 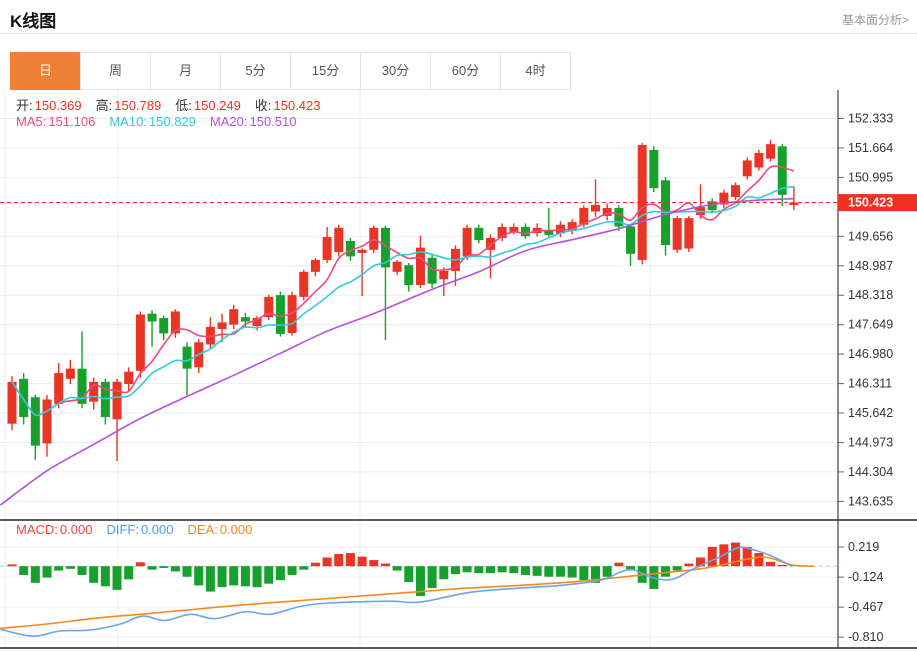 What do you see at coordinates (870, 354) in the screenshot?
I see `svg-text: 146.980` at bounding box center [870, 354].